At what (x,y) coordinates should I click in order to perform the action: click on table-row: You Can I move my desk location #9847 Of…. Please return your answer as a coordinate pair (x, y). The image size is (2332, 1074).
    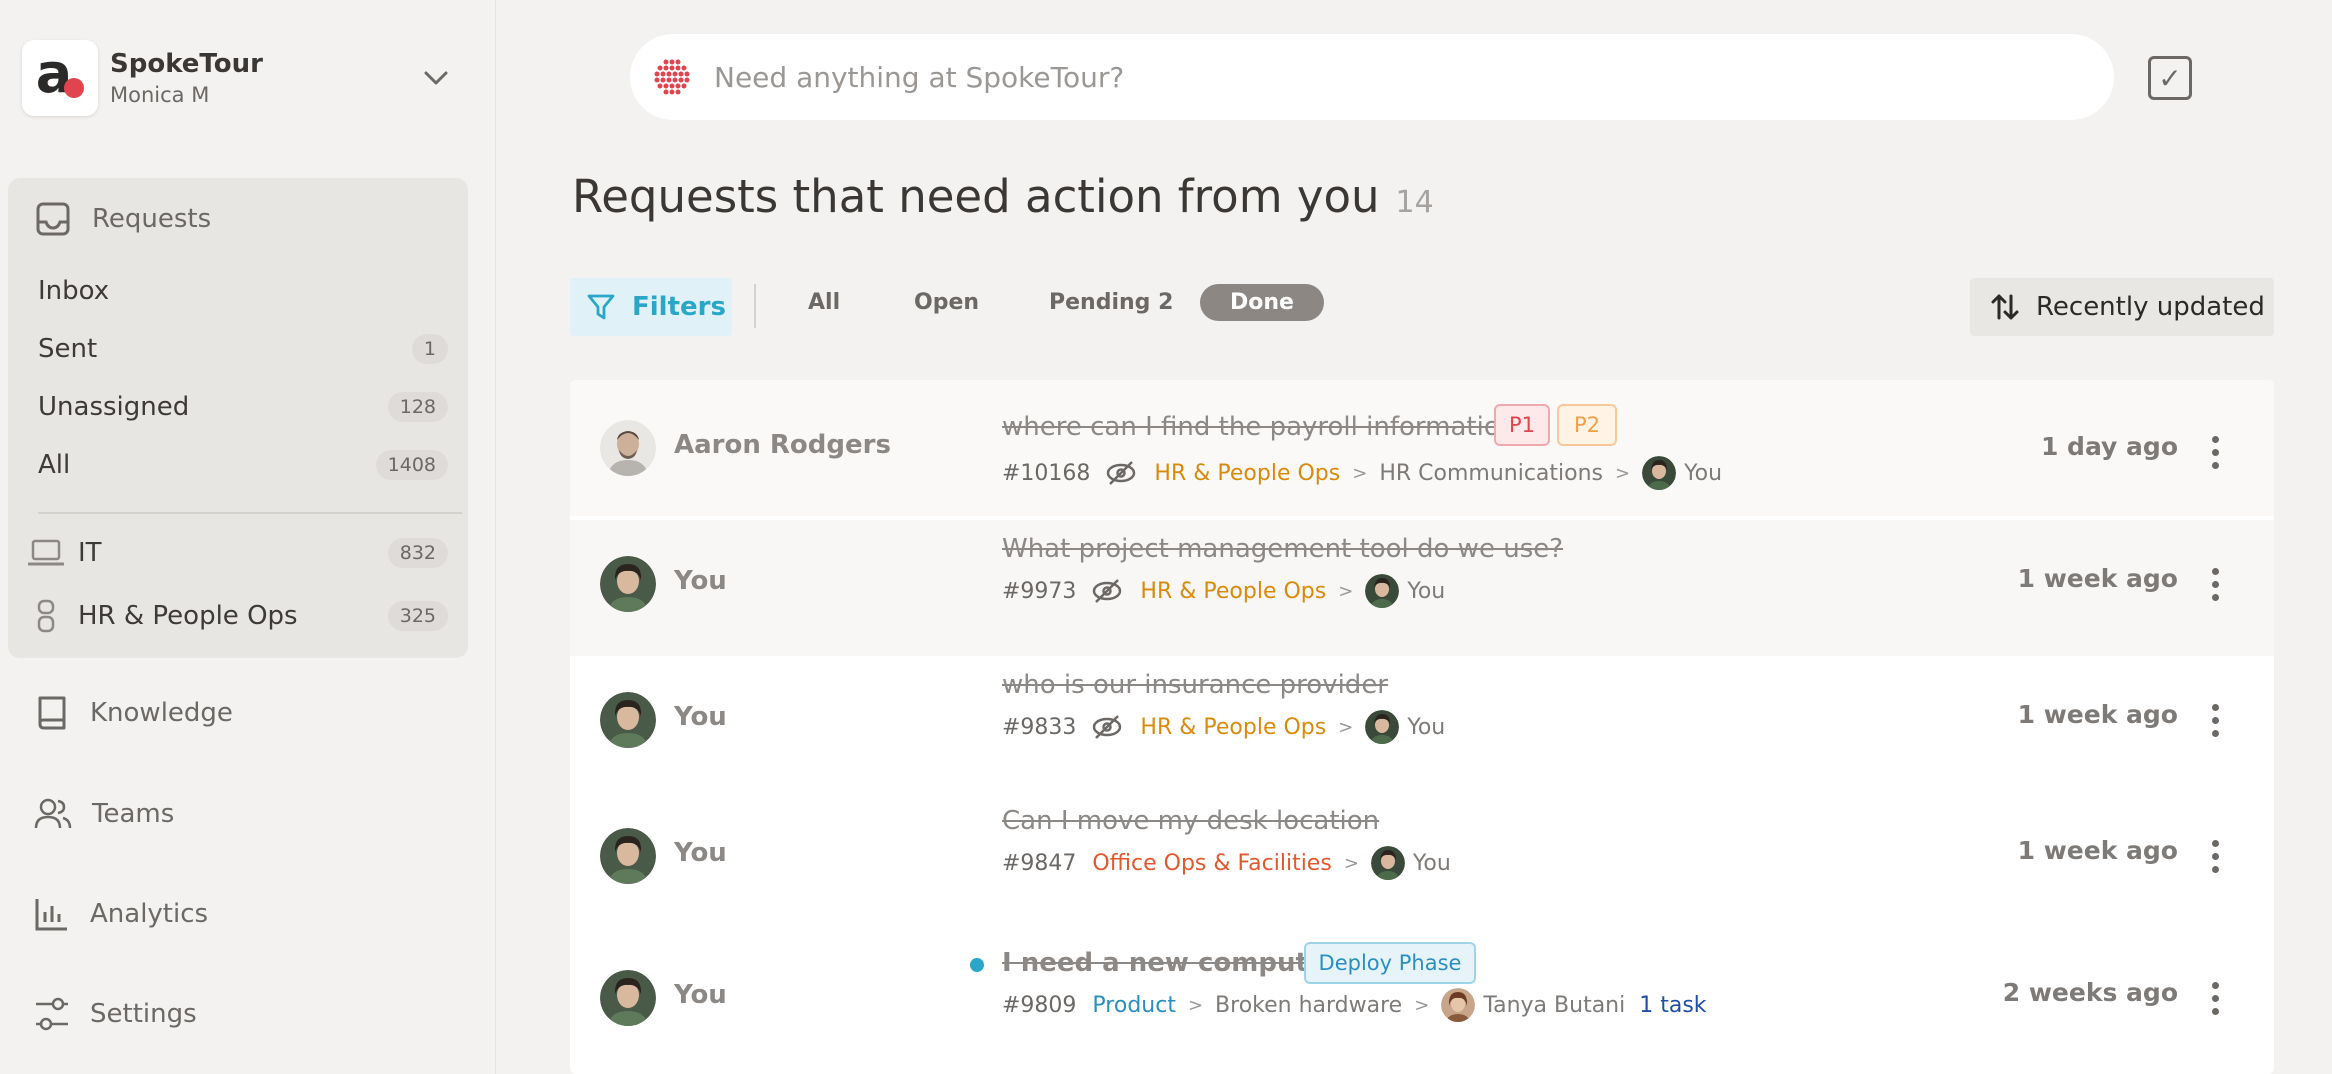
    Looking at the image, I should click on (1422, 860).